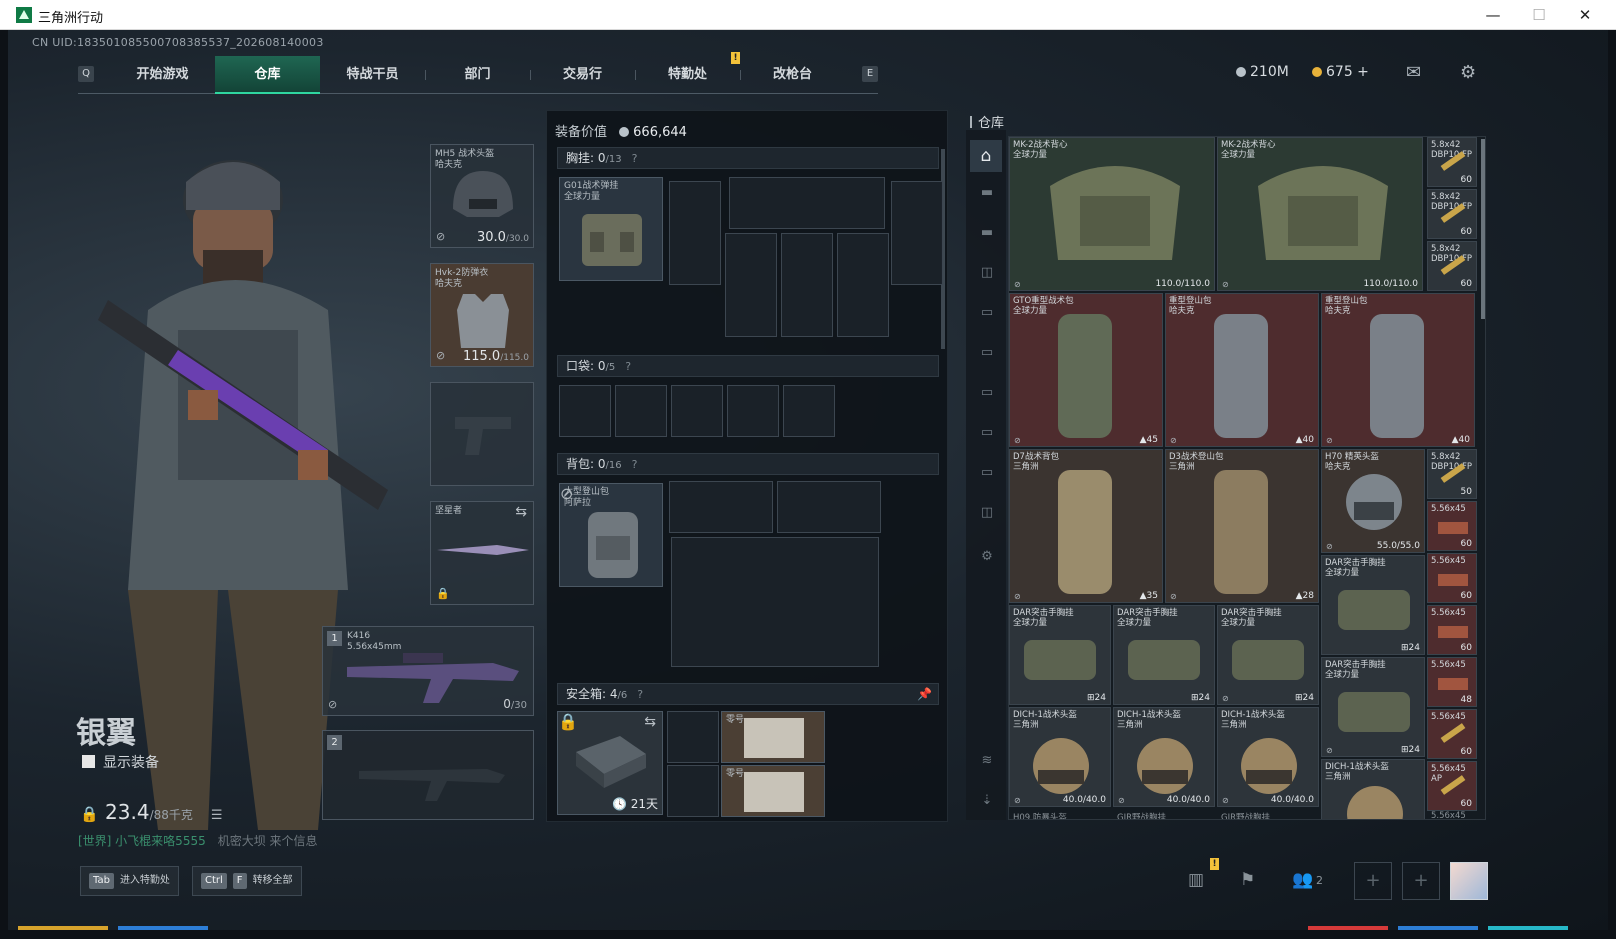 The image size is (1616, 939). Describe the element at coordinates (198, 840) in the screenshot. I see `chat-message: [世界] 小飞棍来咯5555 机密大坝 来个信息` at that location.